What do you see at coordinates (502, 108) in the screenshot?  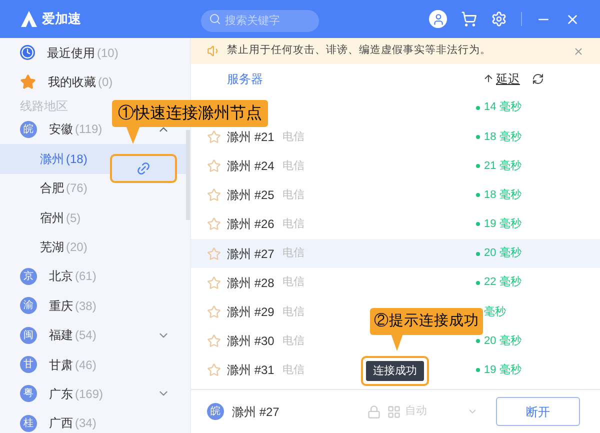 I see `latency-value: 14 毫秒` at bounding box center [502, 108].